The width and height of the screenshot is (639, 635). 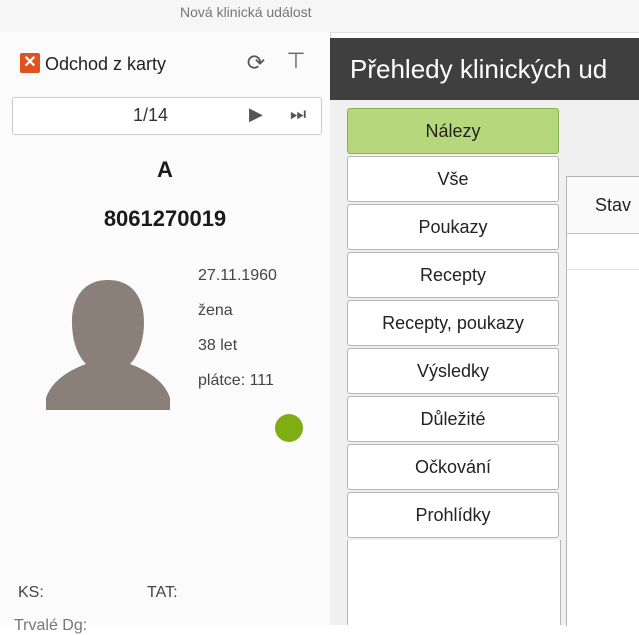 What do you see at coordinates (218, 345) in the screenshot?
I see `patient-age: 38 let` at bounding box center [218, 345].